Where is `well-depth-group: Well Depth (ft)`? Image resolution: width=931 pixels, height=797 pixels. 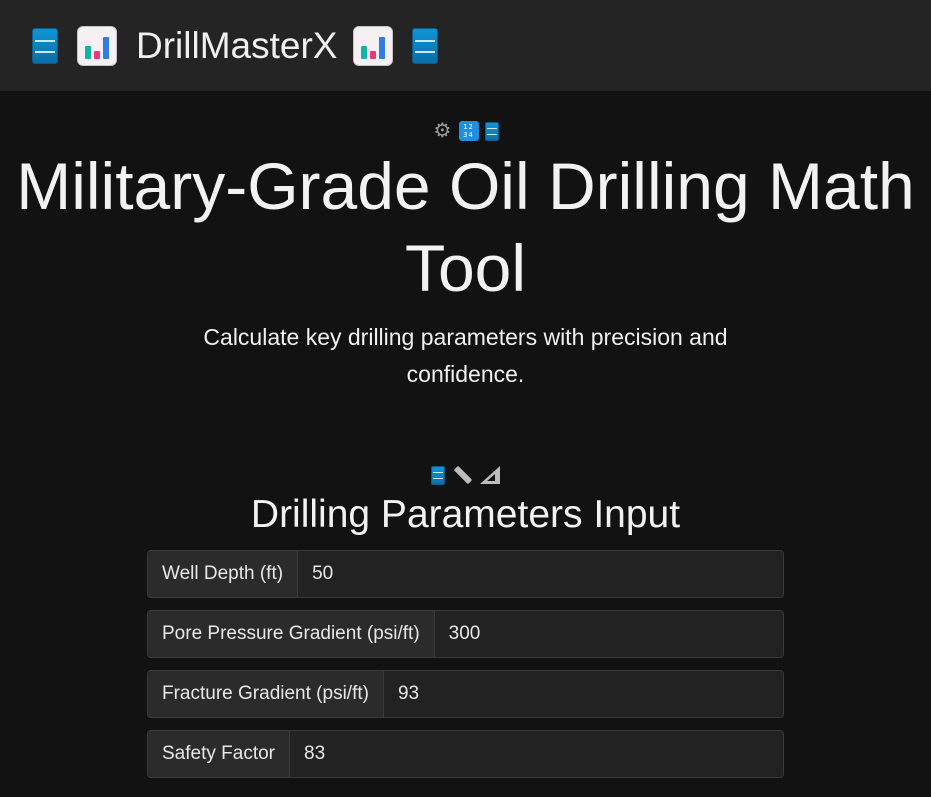 well-depth-group: Well Depth (ft) is located at coordinates (465, 574).